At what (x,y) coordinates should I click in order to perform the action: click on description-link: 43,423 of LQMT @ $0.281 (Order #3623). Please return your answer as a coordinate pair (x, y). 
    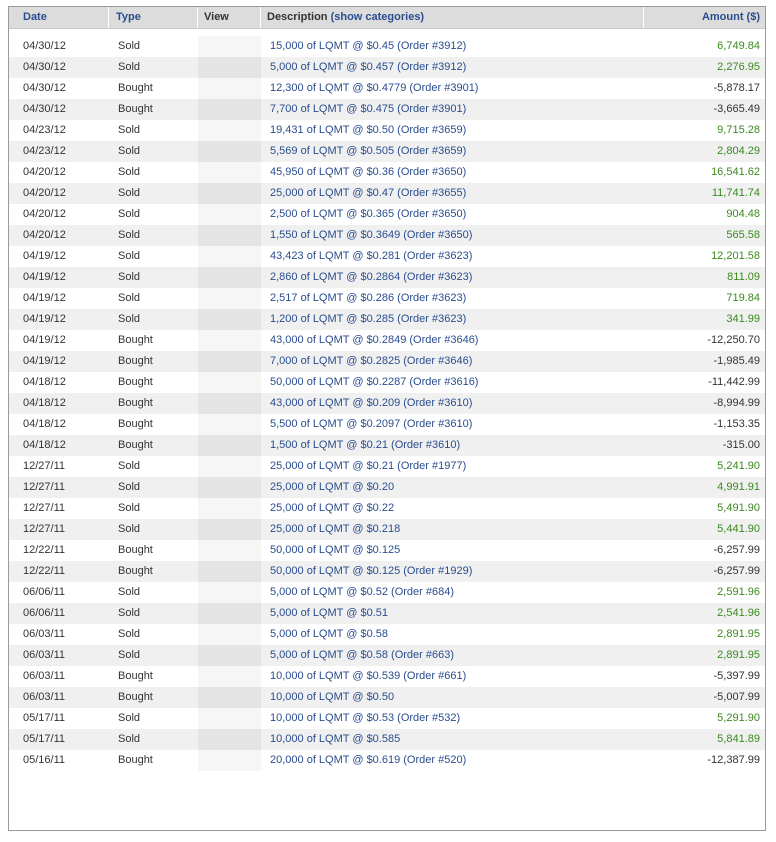
    Looking at the image, I should click on (371, 256).